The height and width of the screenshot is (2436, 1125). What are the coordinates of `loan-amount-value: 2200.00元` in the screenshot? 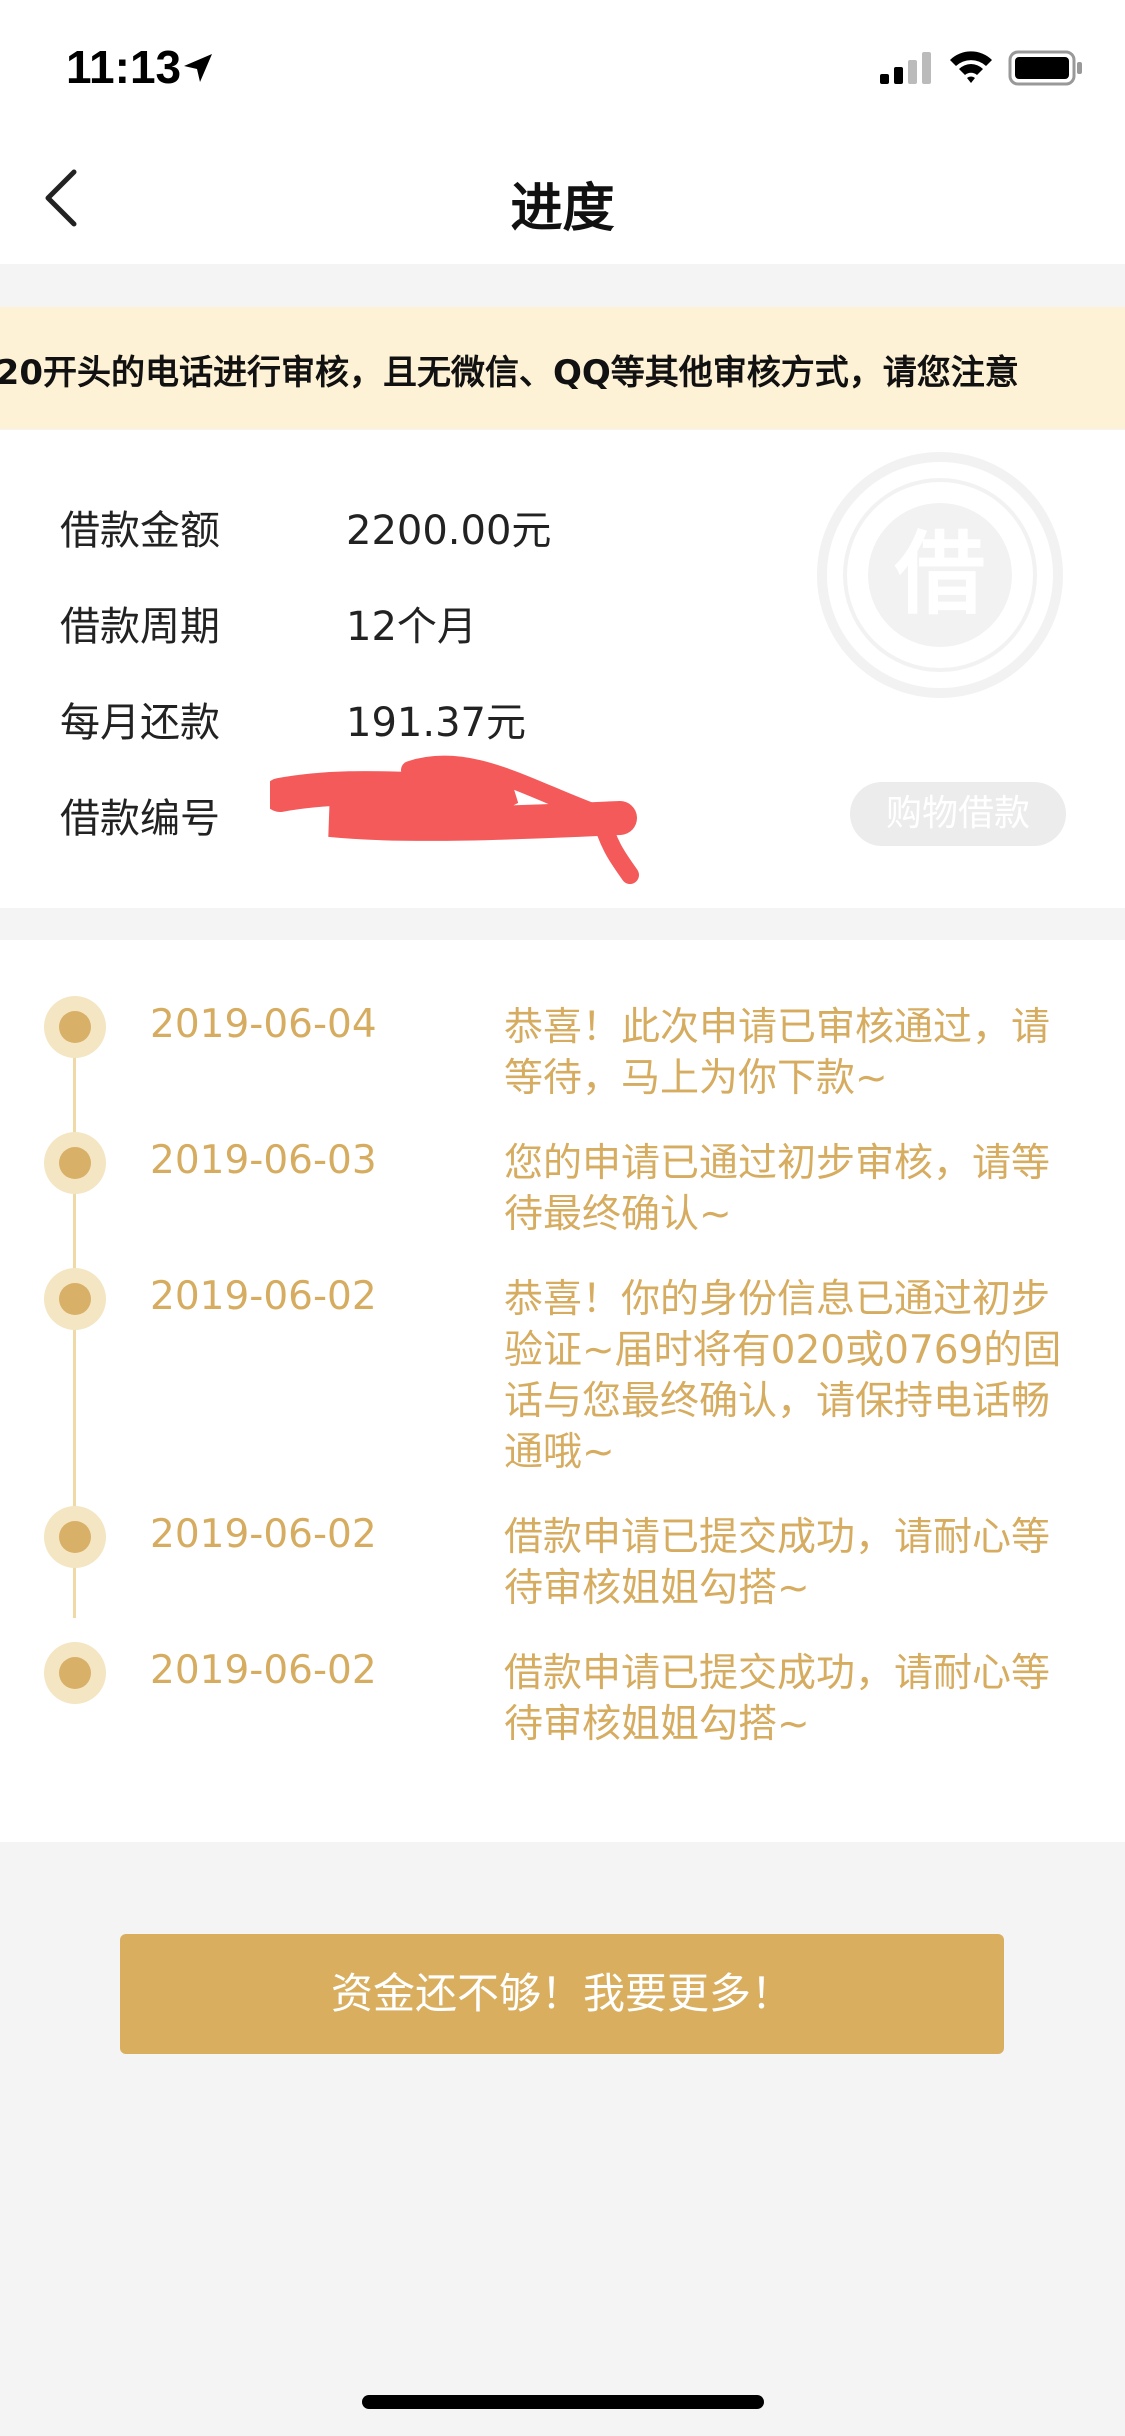 It's located at (449, 531).